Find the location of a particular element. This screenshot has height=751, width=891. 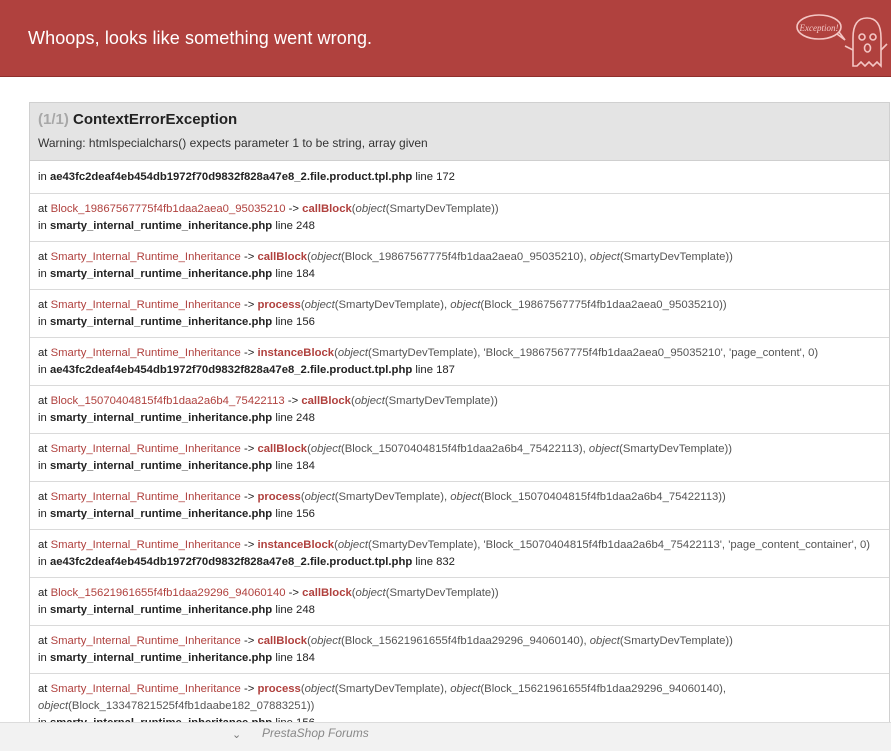

error-title: Whoops, looks like something went wrong. is located at coordinates (200, 38).